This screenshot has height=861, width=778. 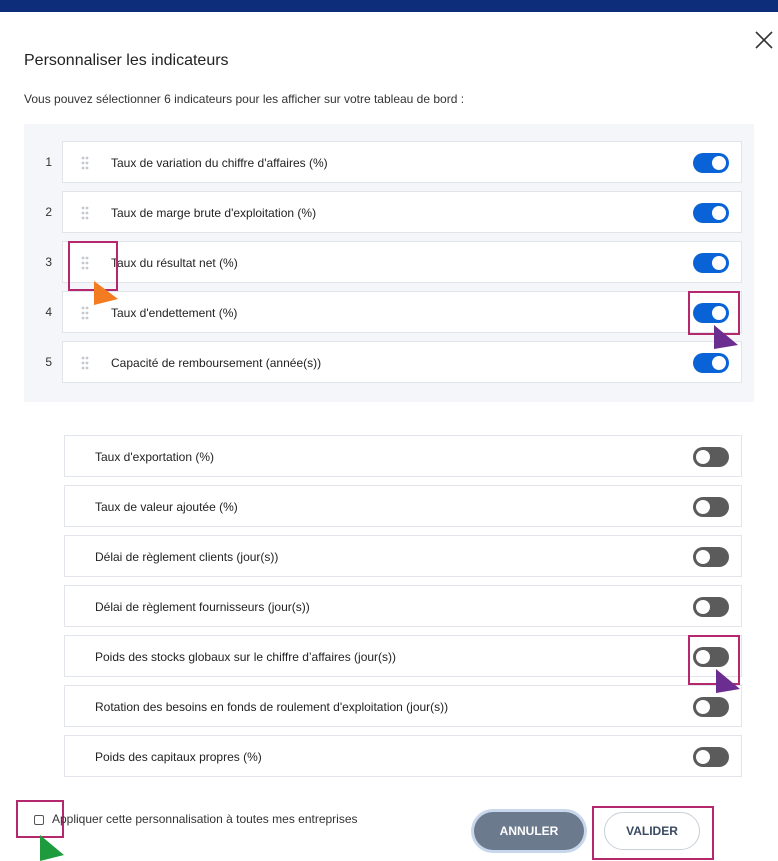 What do you see at coordinates (402, 212) in the screenshot?
I see `selected-indicator-row: Taux de marge brute d'exploitation (%)` at bounding box center [402, 212].